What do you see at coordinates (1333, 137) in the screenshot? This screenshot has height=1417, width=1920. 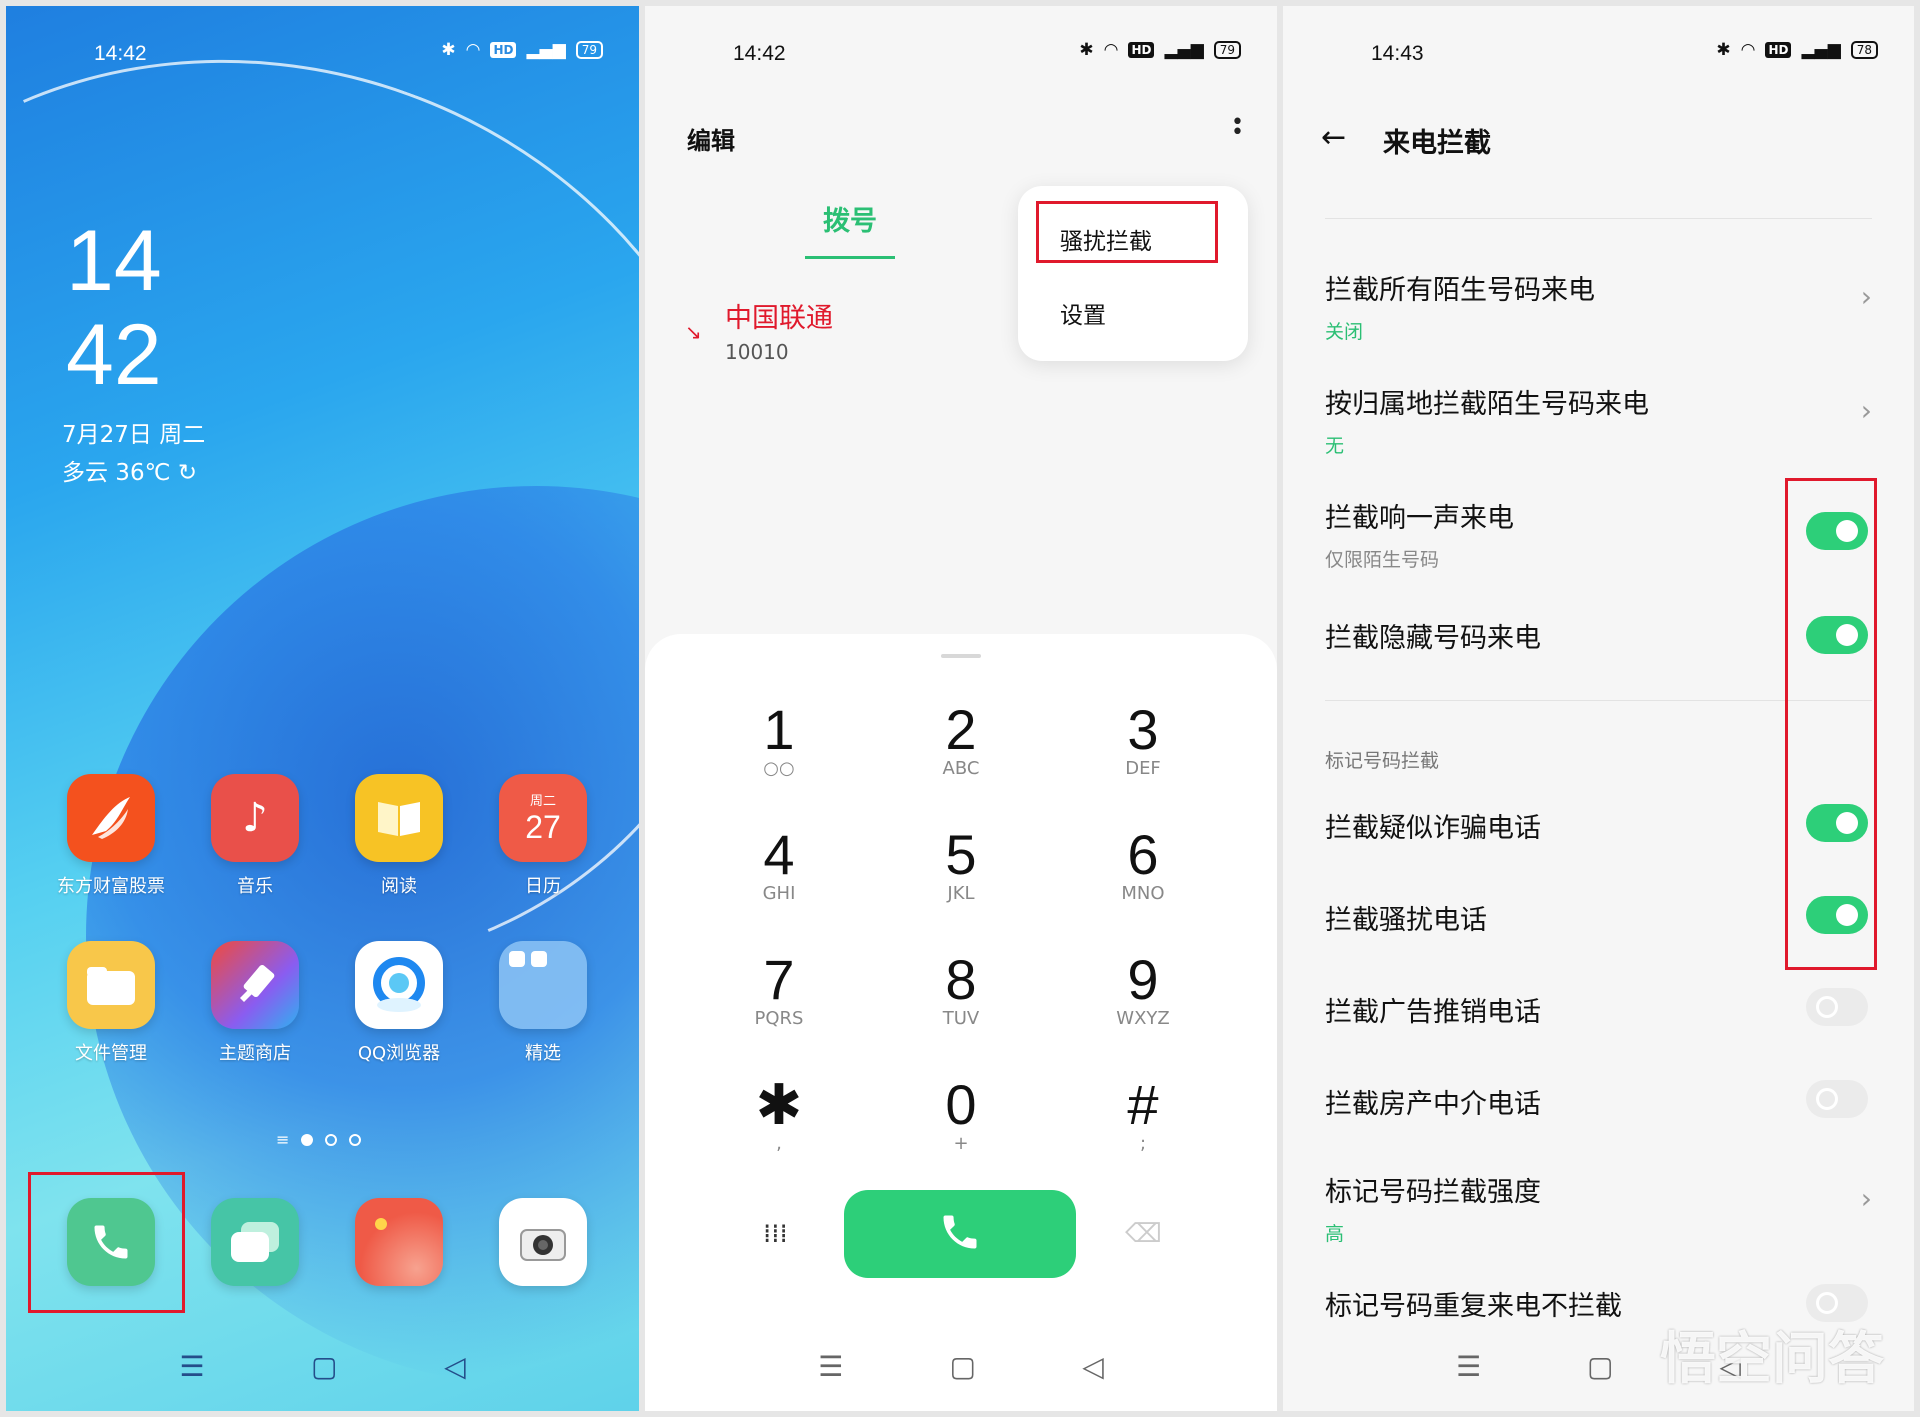 I see `back-arrow-icon: ←` at bounding box center [1333, 137].